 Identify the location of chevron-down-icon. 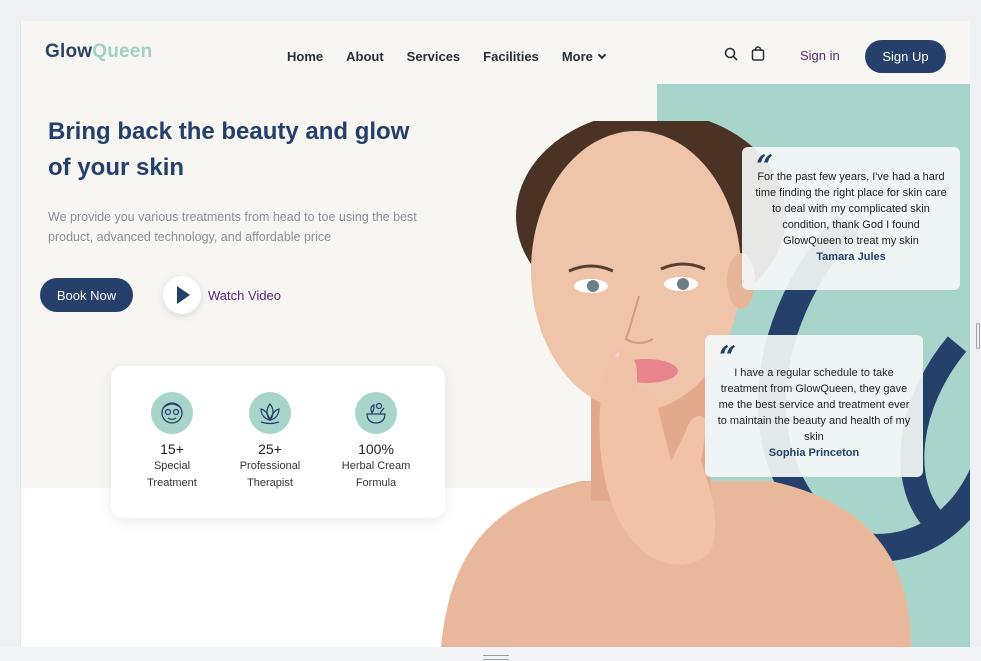
(602, 54).